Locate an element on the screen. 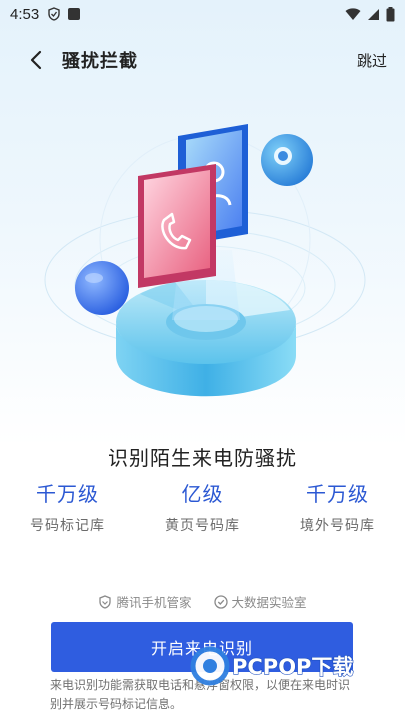  partner-label: 腾讯手机管家 is located at coordinates (154, 602).